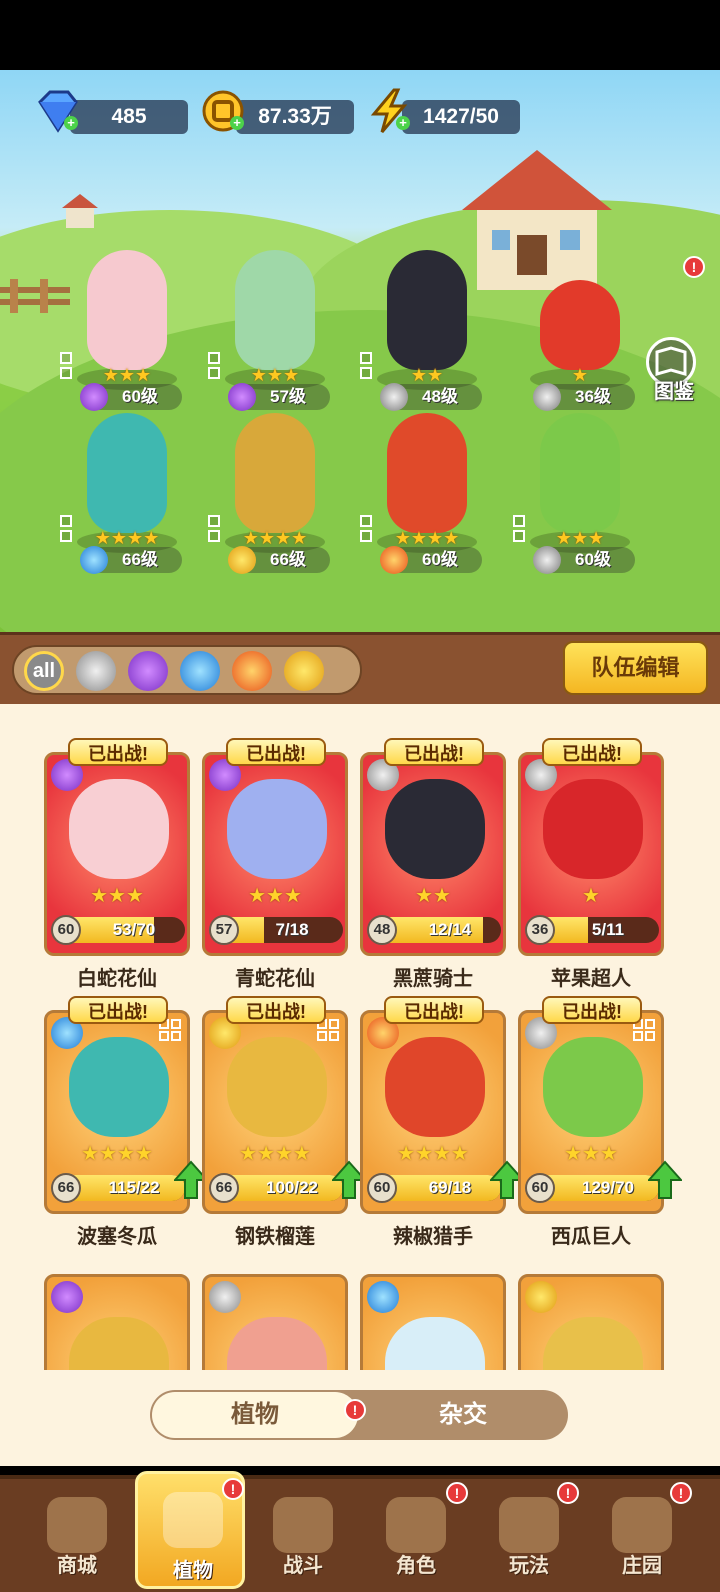  Describe the element at coordinates (463, 1415) in the screenshot. I see `tab-hybrid: 杂交` at that location.